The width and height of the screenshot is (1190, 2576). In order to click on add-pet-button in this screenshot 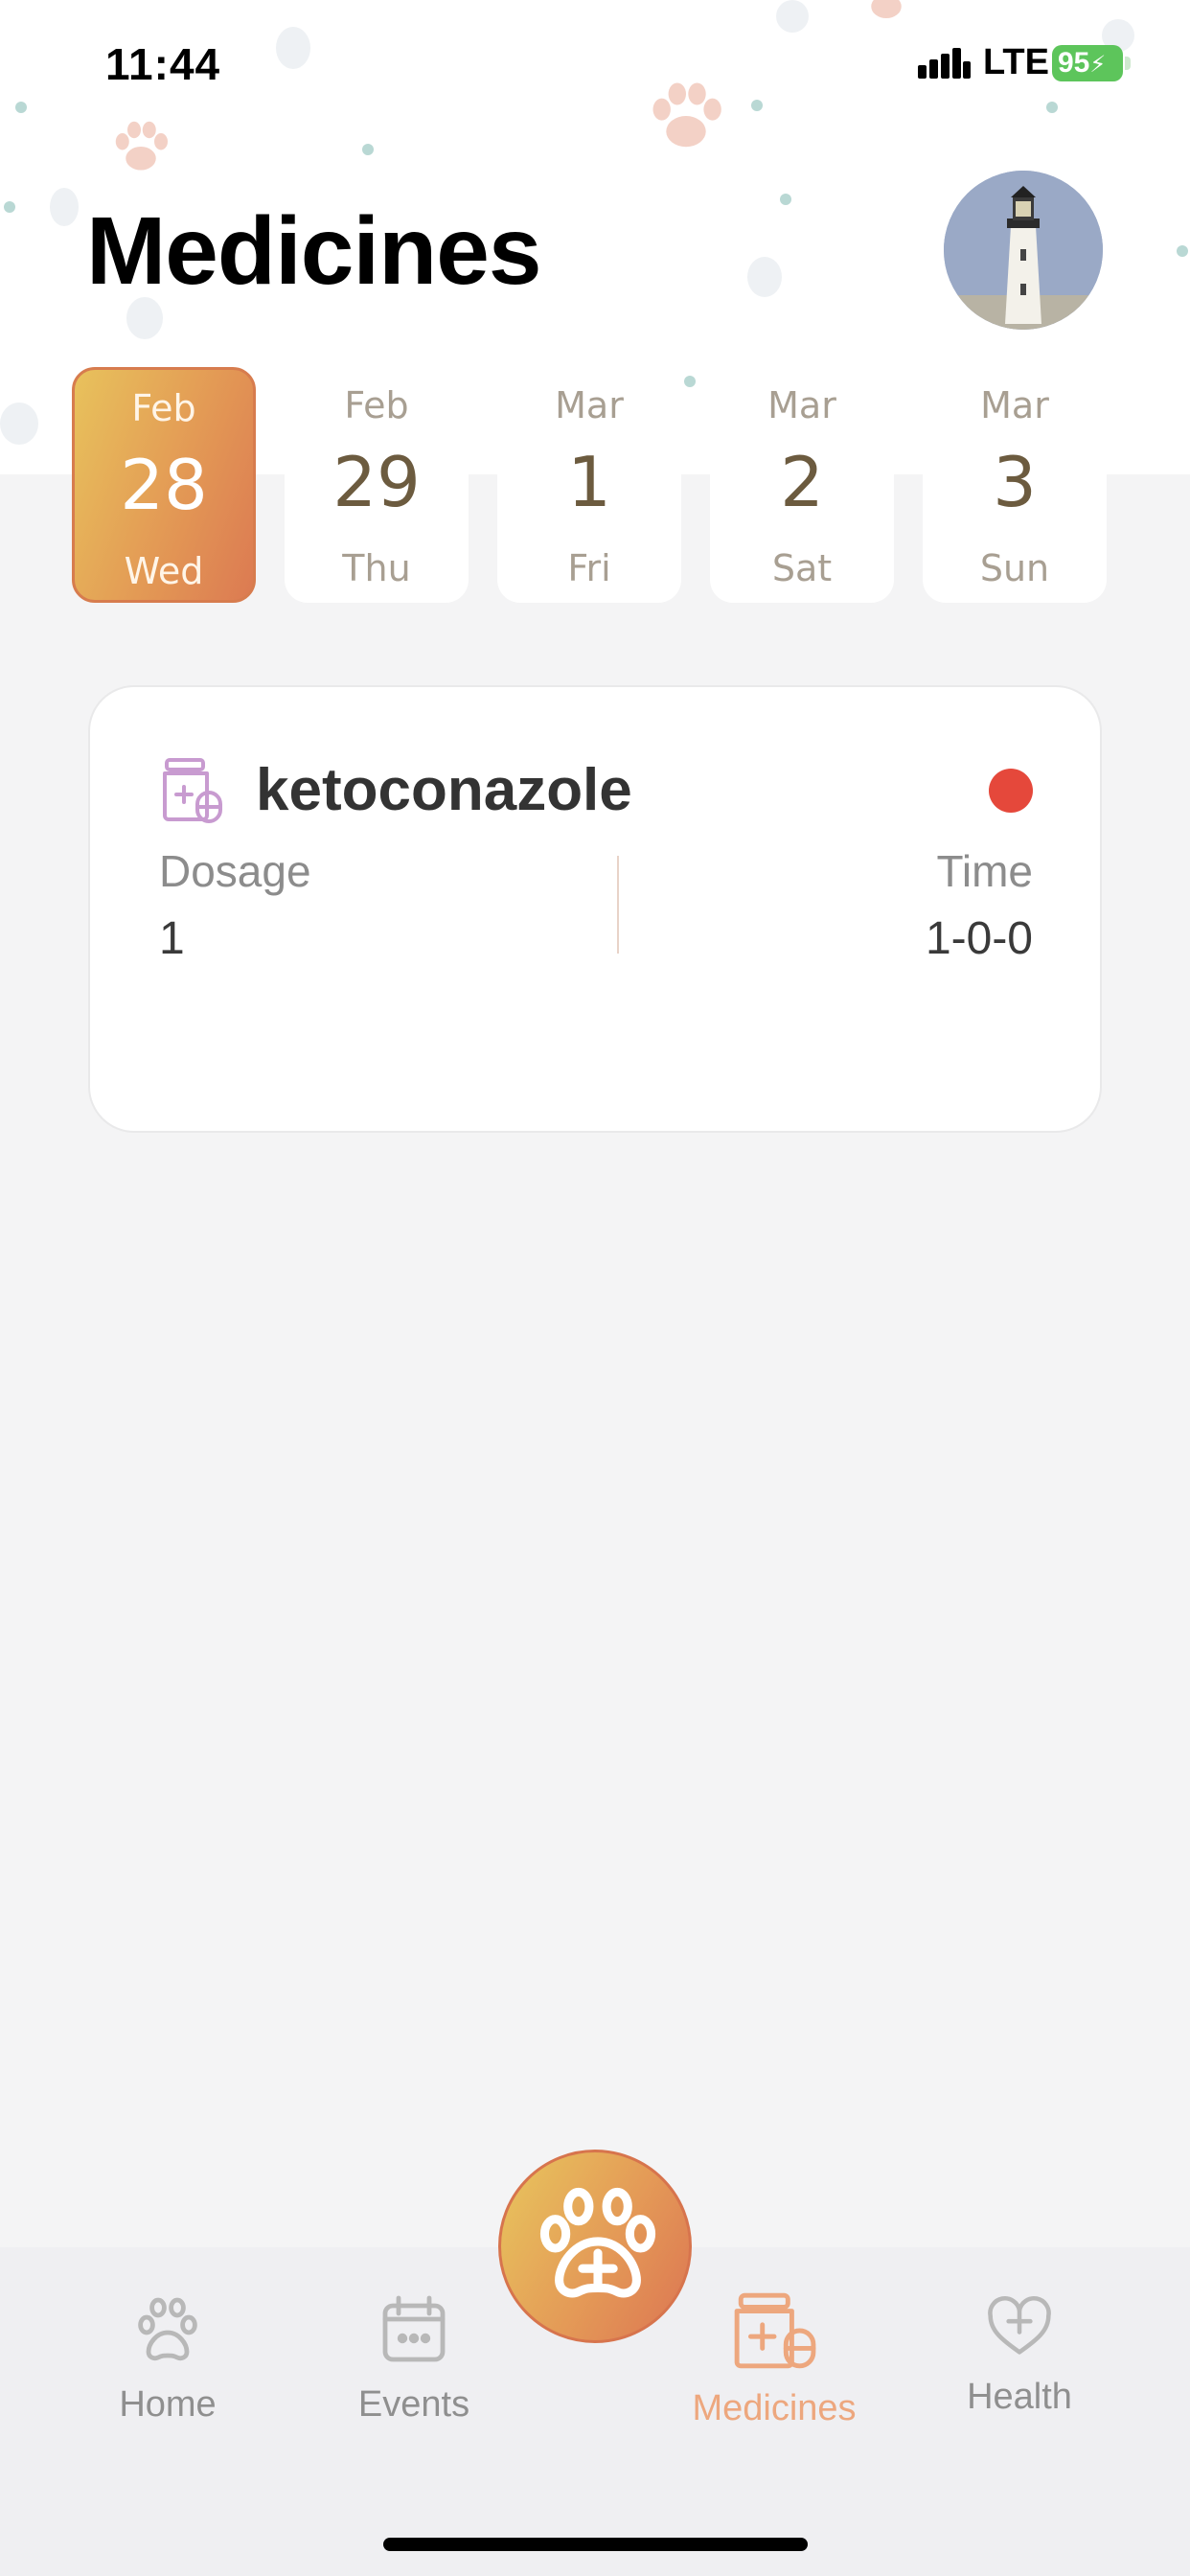, I will do `click(595, 2246)`.